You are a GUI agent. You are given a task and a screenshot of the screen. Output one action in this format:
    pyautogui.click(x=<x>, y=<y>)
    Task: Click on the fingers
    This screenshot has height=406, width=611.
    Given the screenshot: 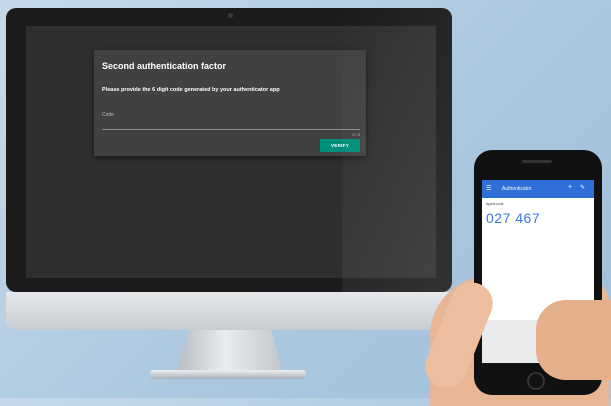 What is the action you would take?
    pyautogui.click(x=573, y=340)
    